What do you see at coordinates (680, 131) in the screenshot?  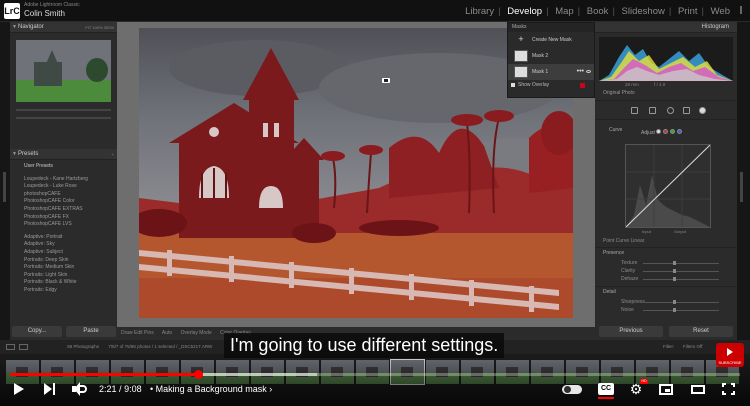 I see `curve-channel-blue-icon` at bounding box center [680, 131].